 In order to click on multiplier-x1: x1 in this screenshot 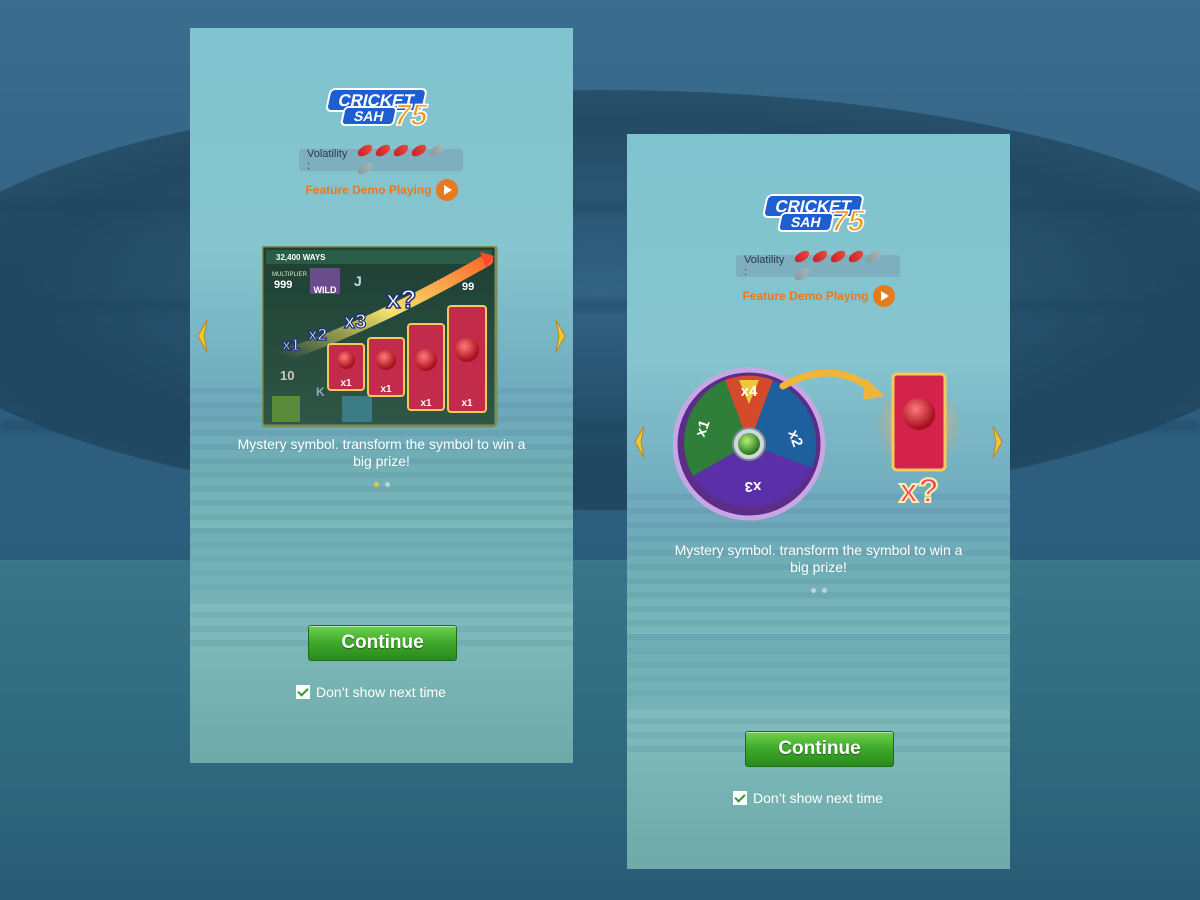, I will do `click(291, 345)`.